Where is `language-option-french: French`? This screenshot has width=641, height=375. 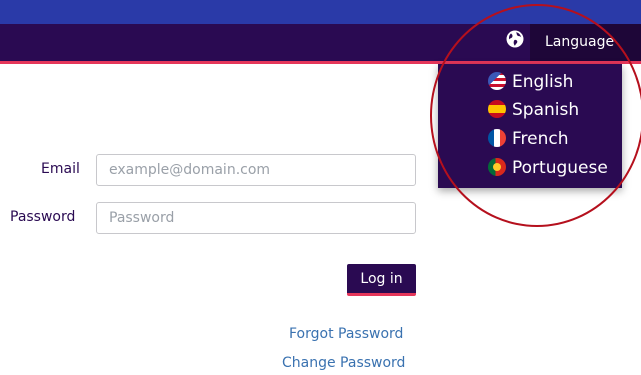 language-option-french: French is located at coordinates (528, 139).